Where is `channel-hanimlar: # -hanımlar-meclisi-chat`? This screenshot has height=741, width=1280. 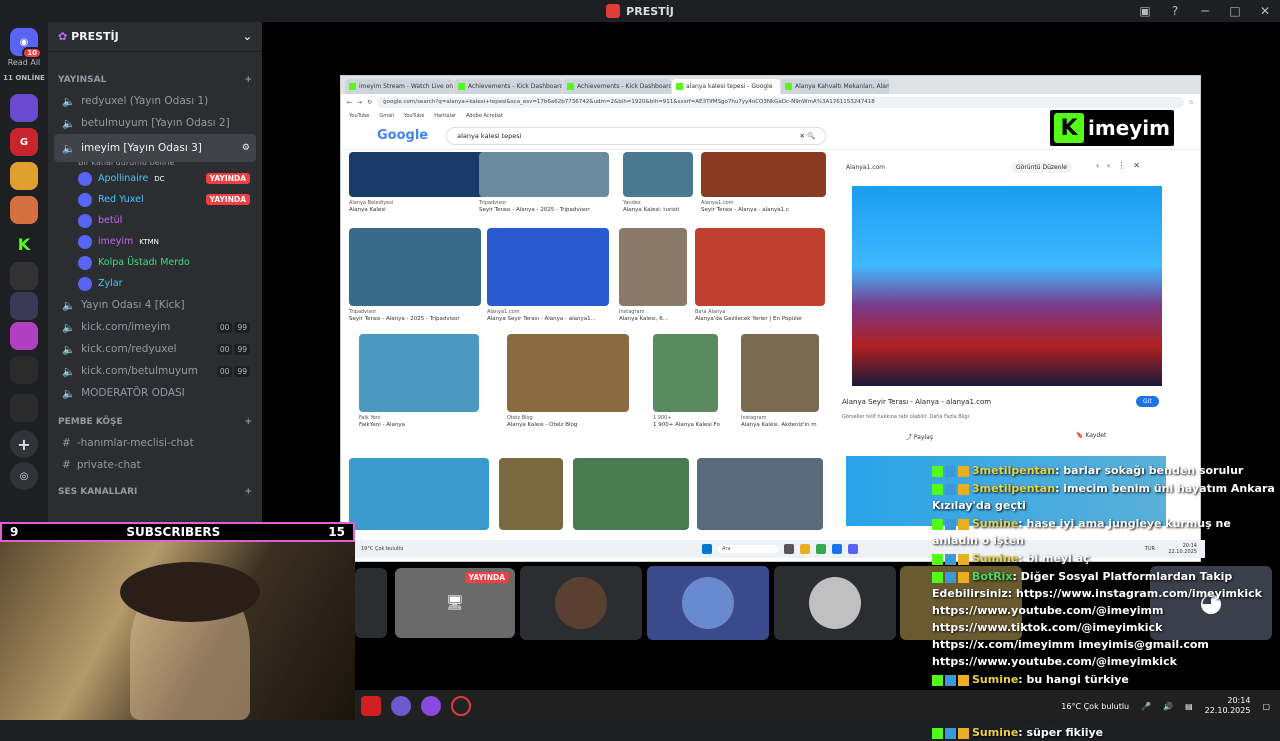 channel-hanimlar: # -hanımlar-meclisi-chat is located at coordinates (155, 443).